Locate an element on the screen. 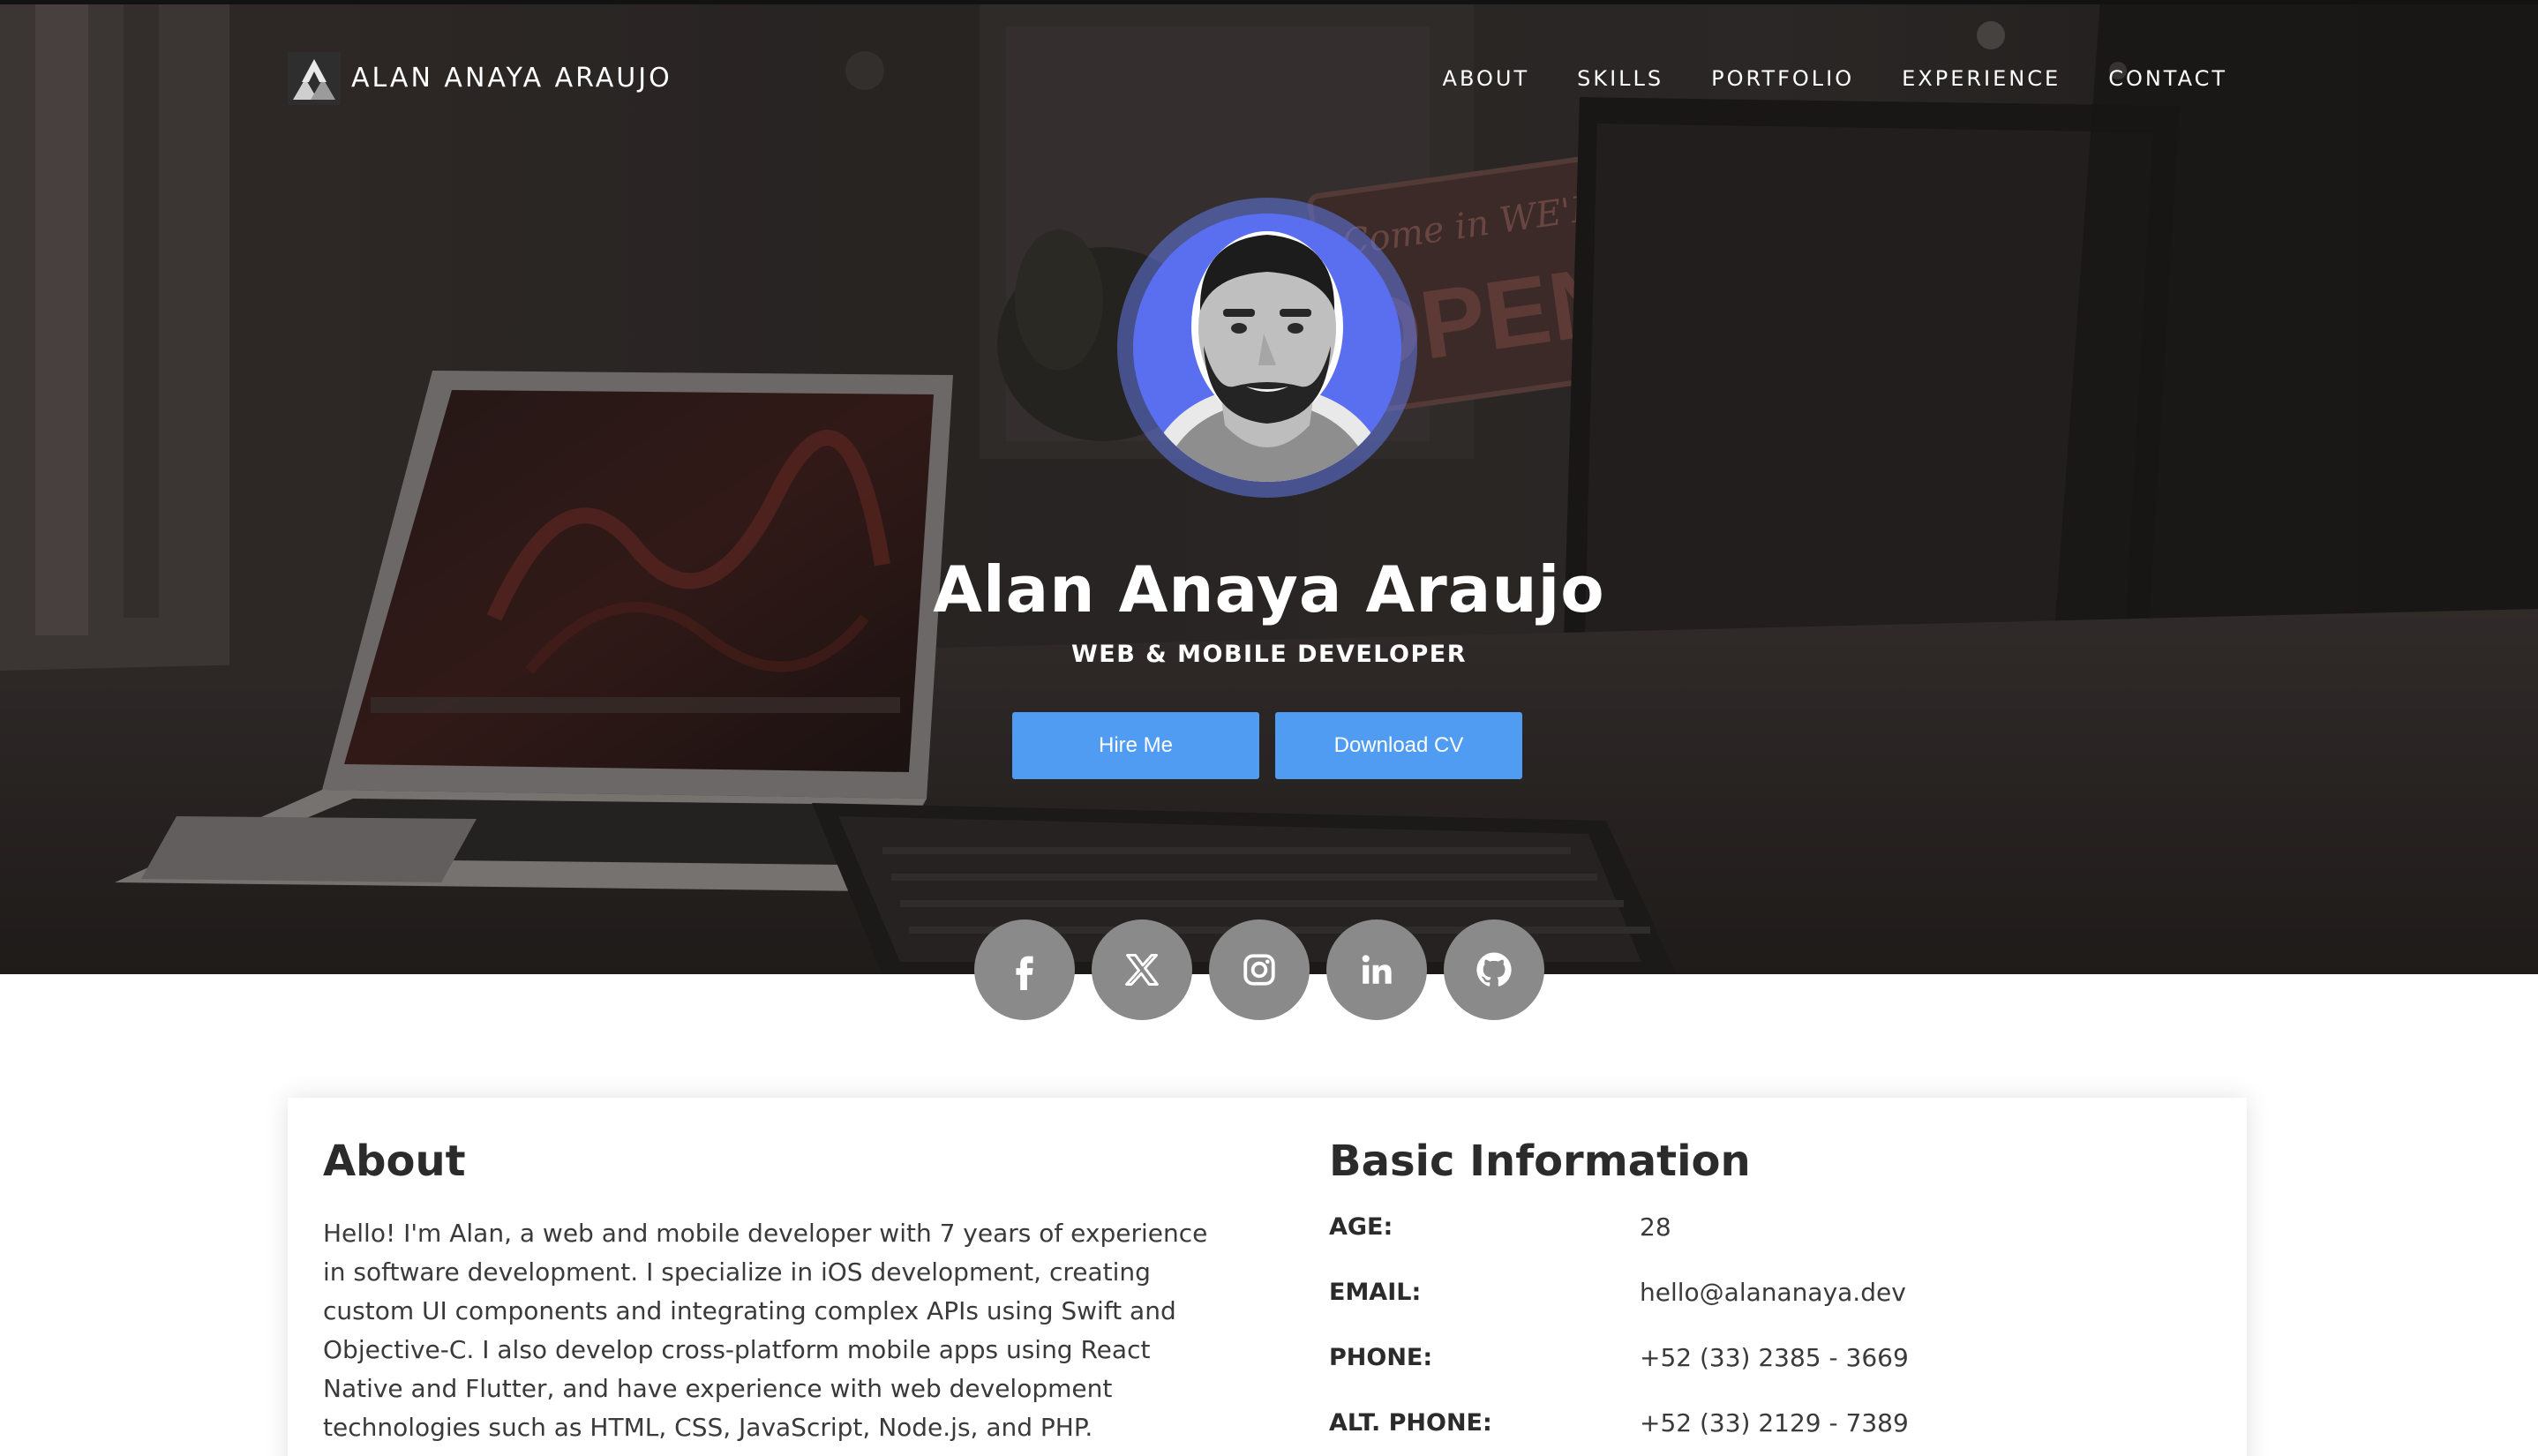 This screenshot has height=1456, width=2538. info-row-phone: PHONE: +52 (33) 2385 - 3669 is located at coordinates (1619, 1357).